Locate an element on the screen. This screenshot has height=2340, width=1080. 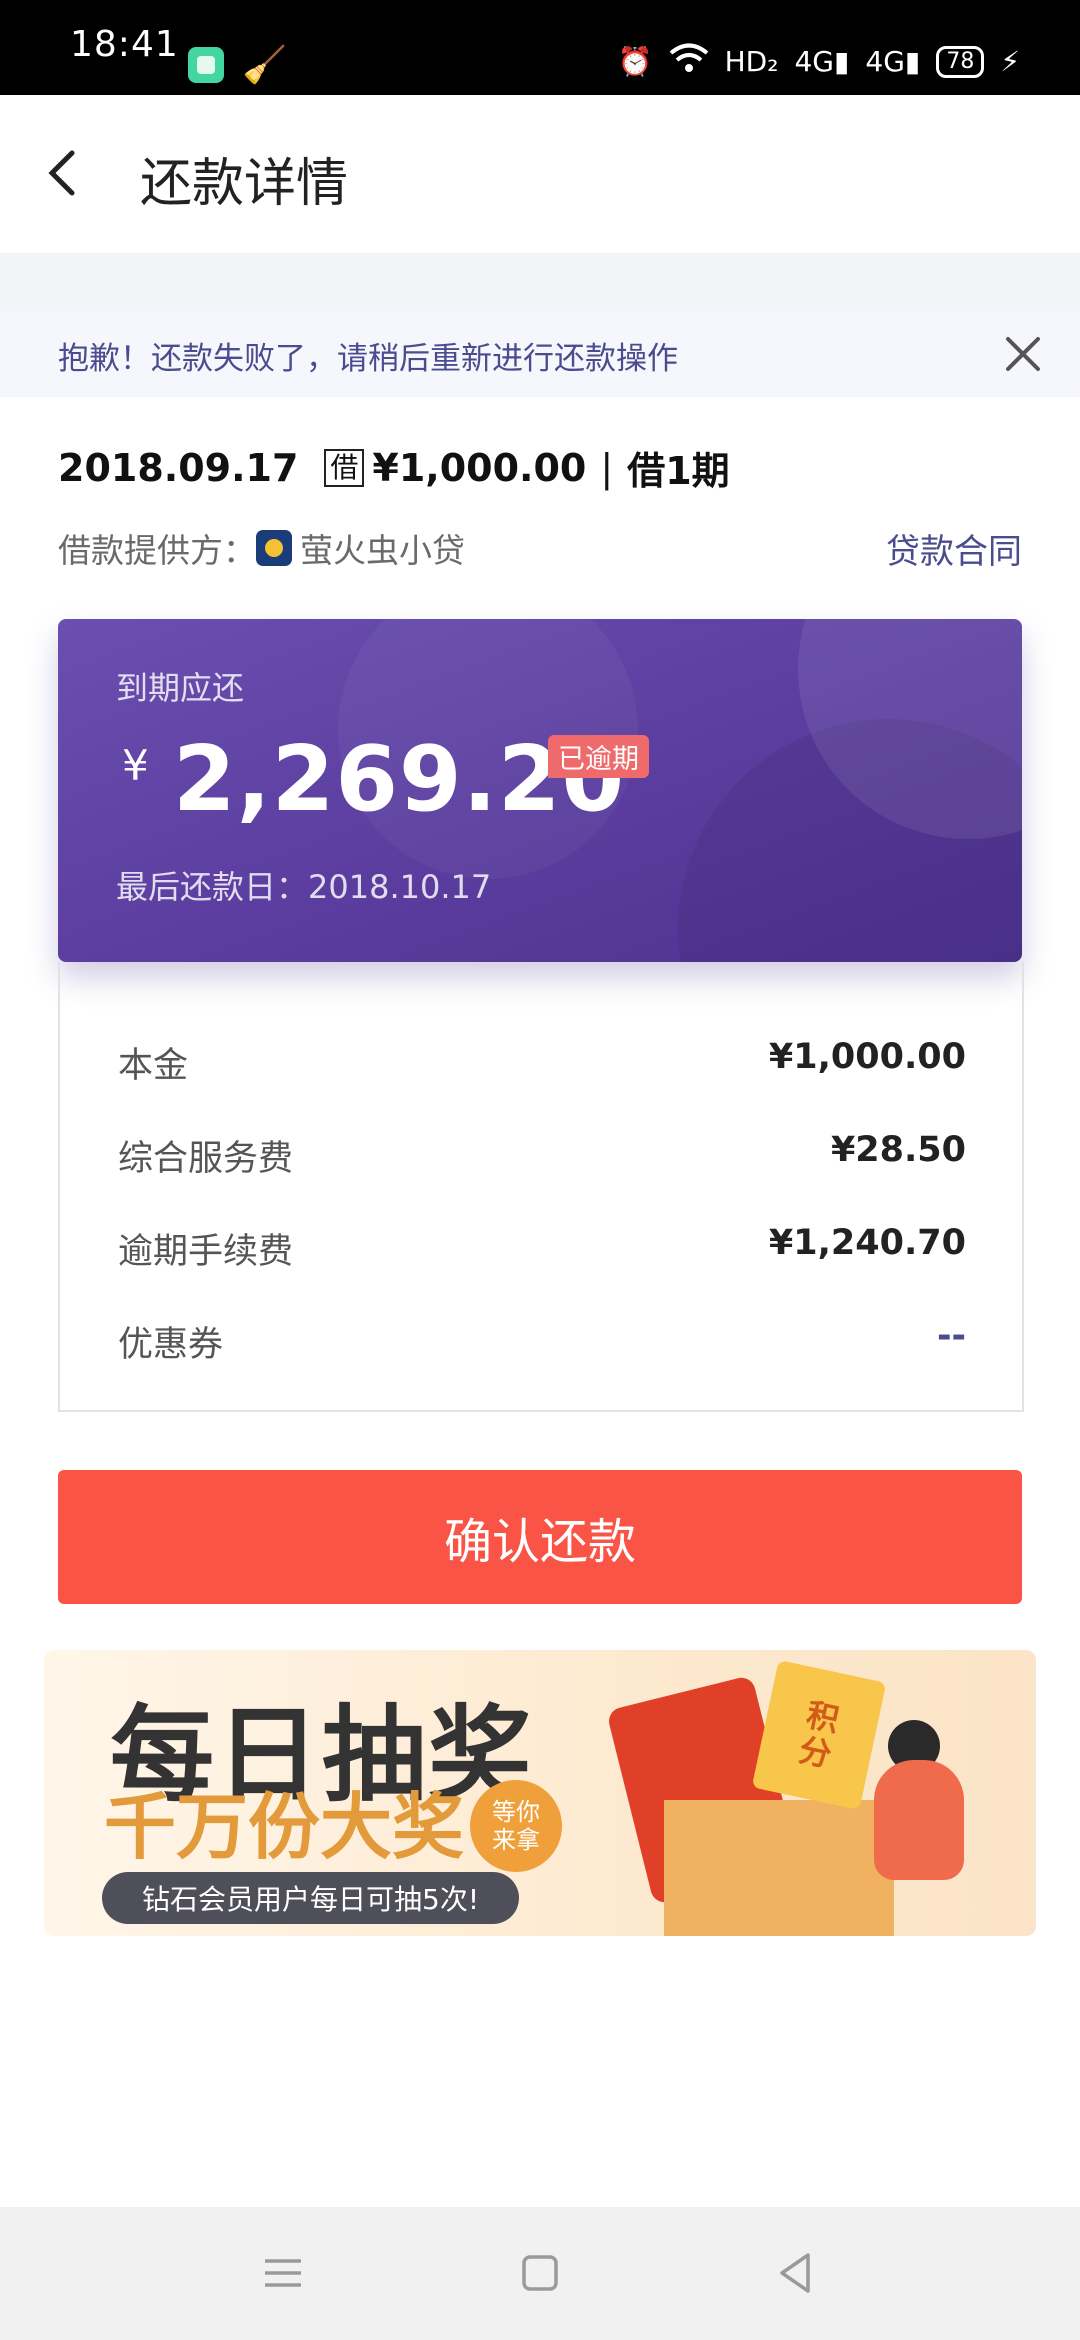
signal-1-icon: 4G▮ is located at coordinates (822, 61).